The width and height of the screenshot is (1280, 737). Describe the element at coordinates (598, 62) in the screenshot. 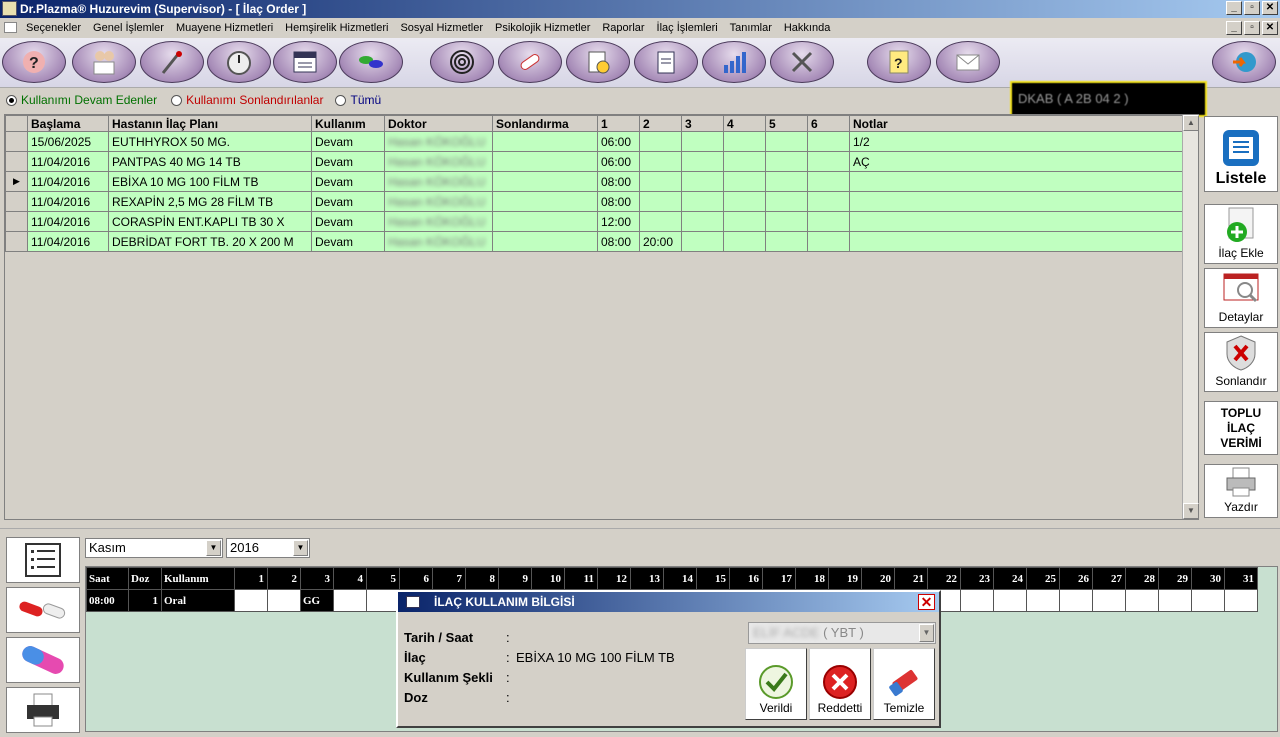

I see `clipboard-clock-icon` at that location.